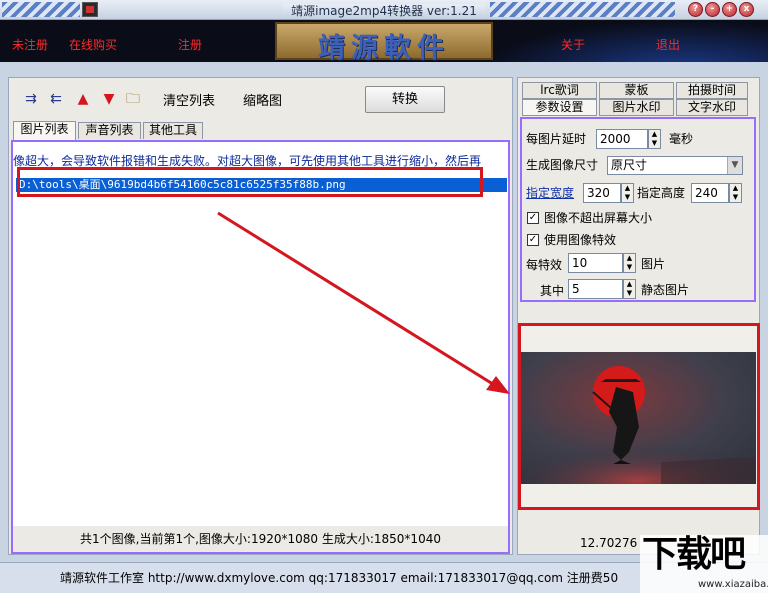 The height and width of the screenshot is (593, 768). What do you see at coordinates (250, 182) in the screenshot?
I see `annotation-box` at bounding box center [250, 182].